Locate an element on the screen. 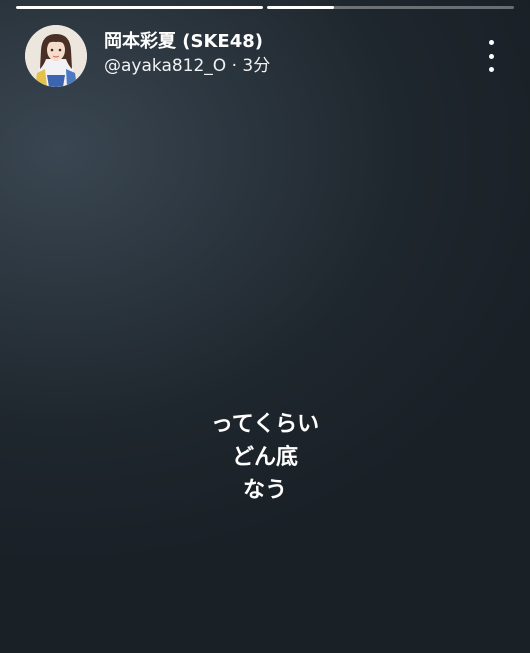 The width and height of the screenshot is (530, 653). user-handle: @ayaka812_O is located at coordinates (165, 66).